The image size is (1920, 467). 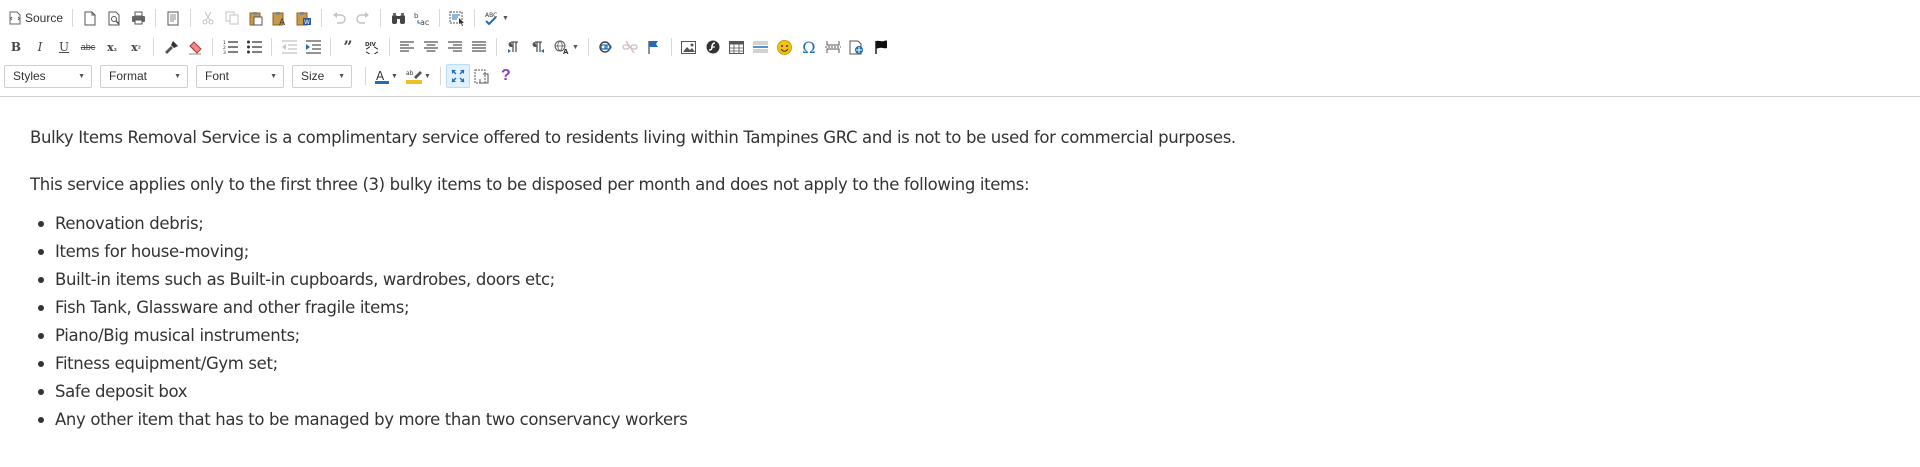 I want to click on align-left-button, so click(x=407, y=47).